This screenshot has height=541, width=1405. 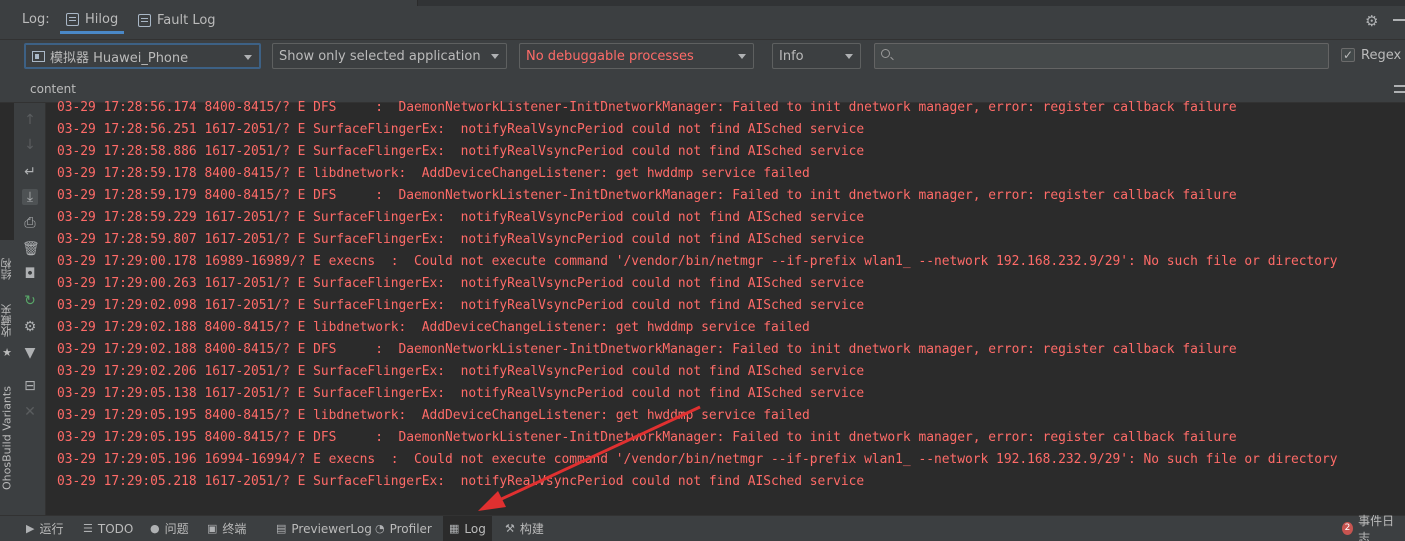 I want to click on event-log-button: 2 事件日志, so click(x=1370, y=527).